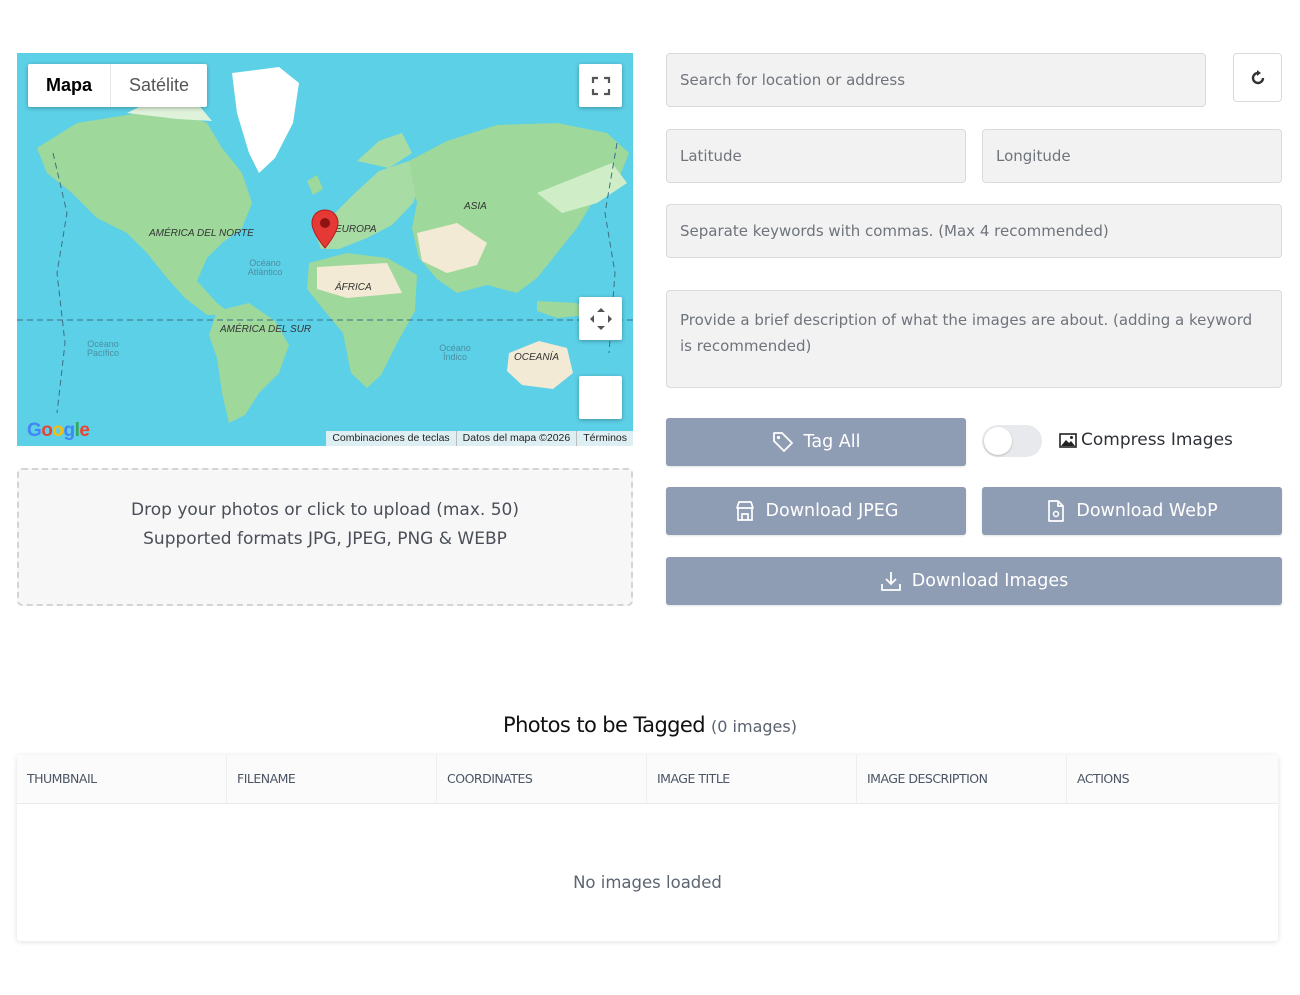 Image resolution: width=1300 pixels, height=995 pixels. I want to click on map-data-attribution: Datos del mapa ©2026, so click(516, 438).